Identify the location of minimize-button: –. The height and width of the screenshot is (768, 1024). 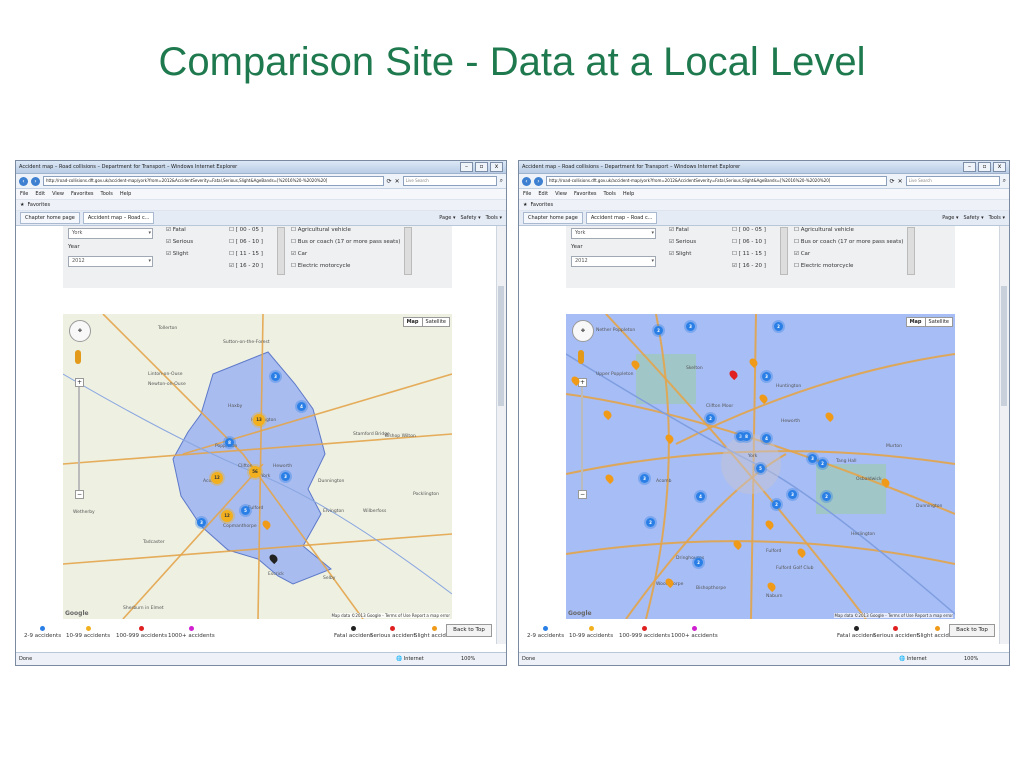
(466, 167).